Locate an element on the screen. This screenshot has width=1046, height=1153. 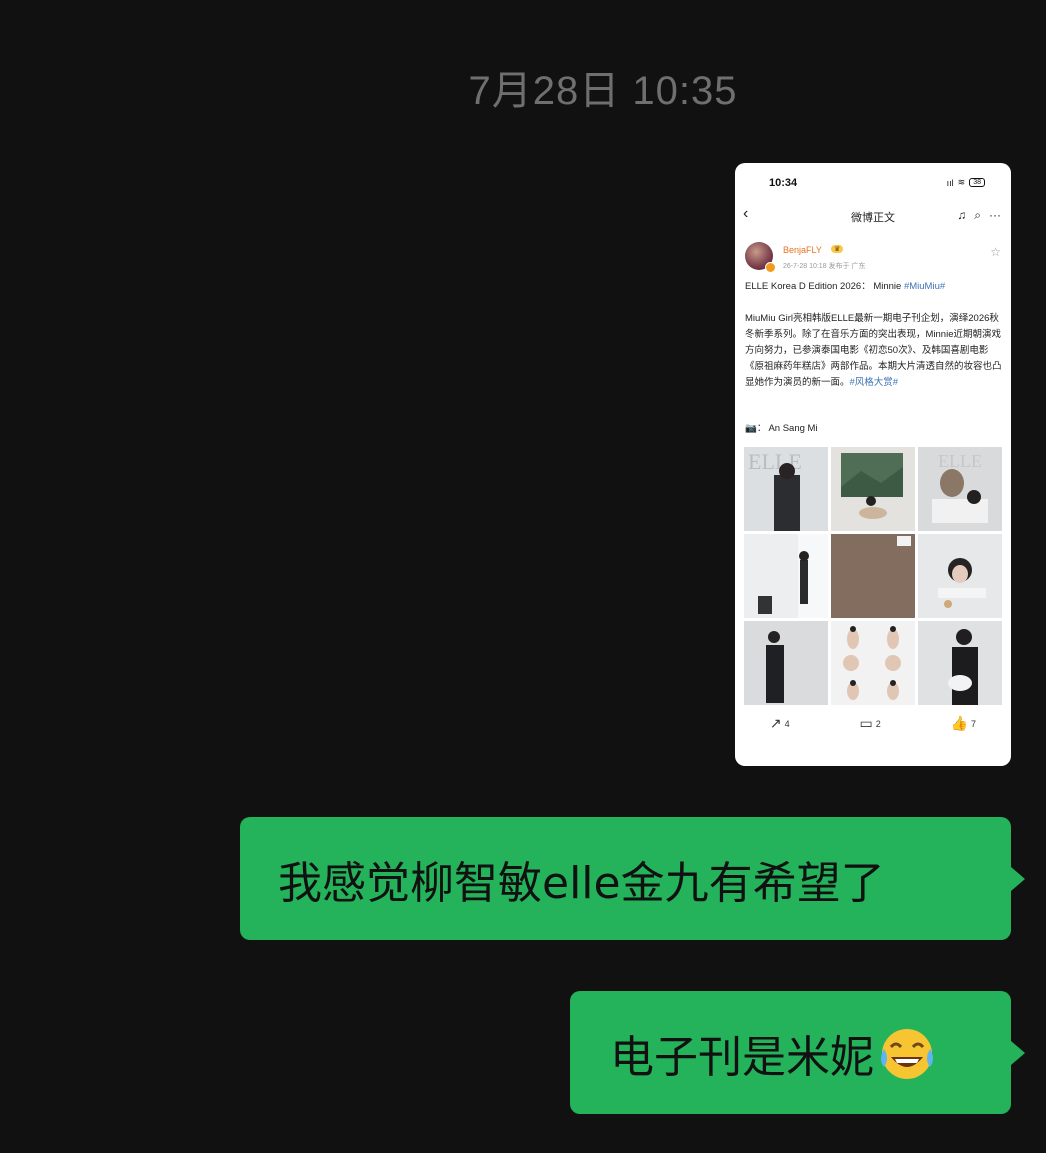
message-text: 电子刊是米妮 is located at coordinates (742, 1057).